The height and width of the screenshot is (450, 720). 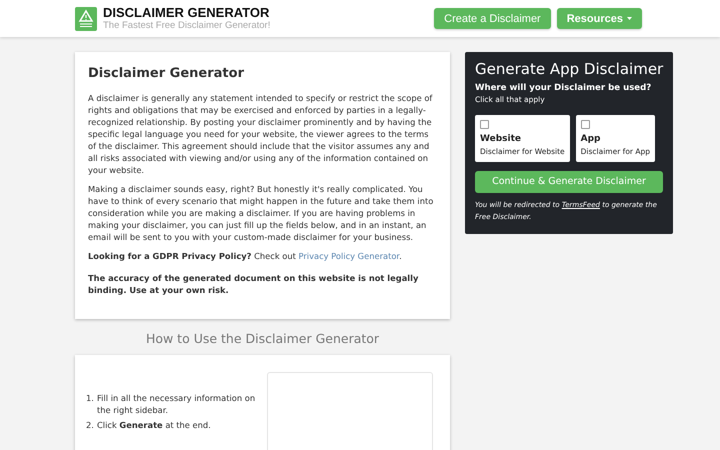 What do you see at coordinates (90, 425) in the screenshot?
I see `step-number: 2.` at bounding box center [90, 425].